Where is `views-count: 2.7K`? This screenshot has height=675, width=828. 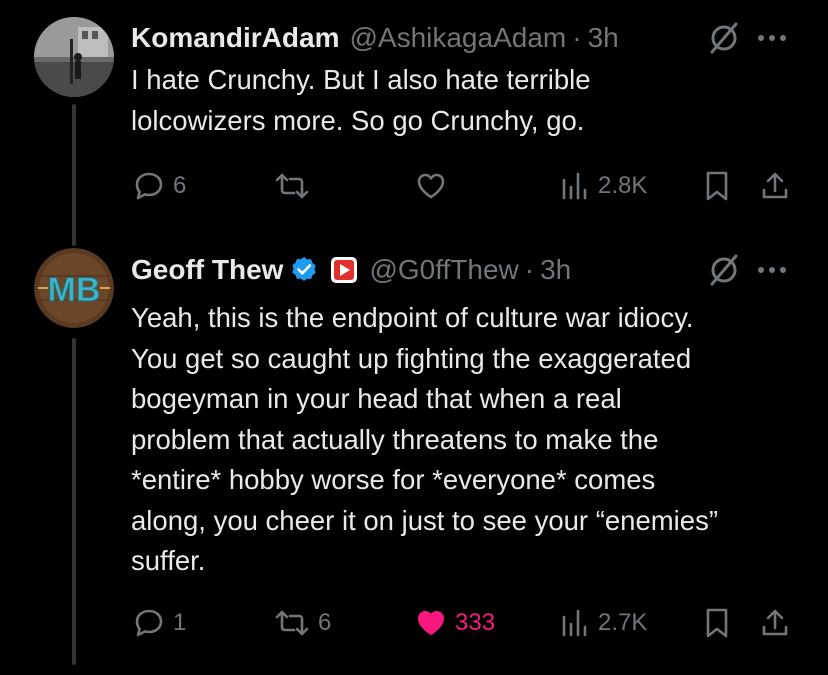
views-count: 2.7K is located at coordinates (623, 622).